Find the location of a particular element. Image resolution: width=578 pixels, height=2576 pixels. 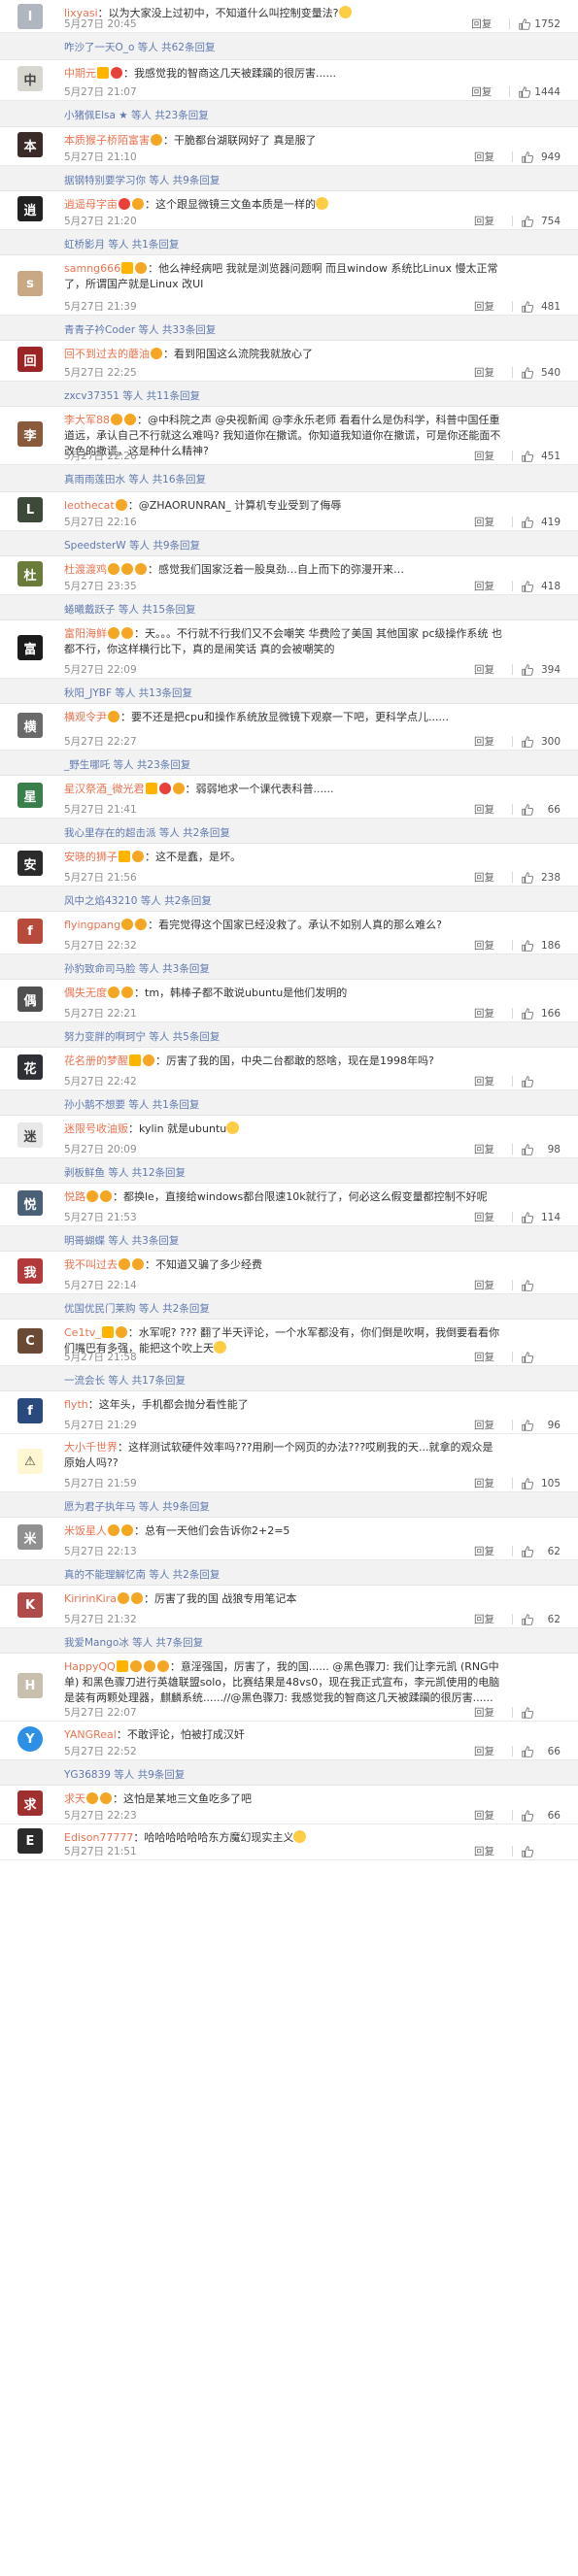

username-link: 悦路 is located at coordinates (74, 1197).